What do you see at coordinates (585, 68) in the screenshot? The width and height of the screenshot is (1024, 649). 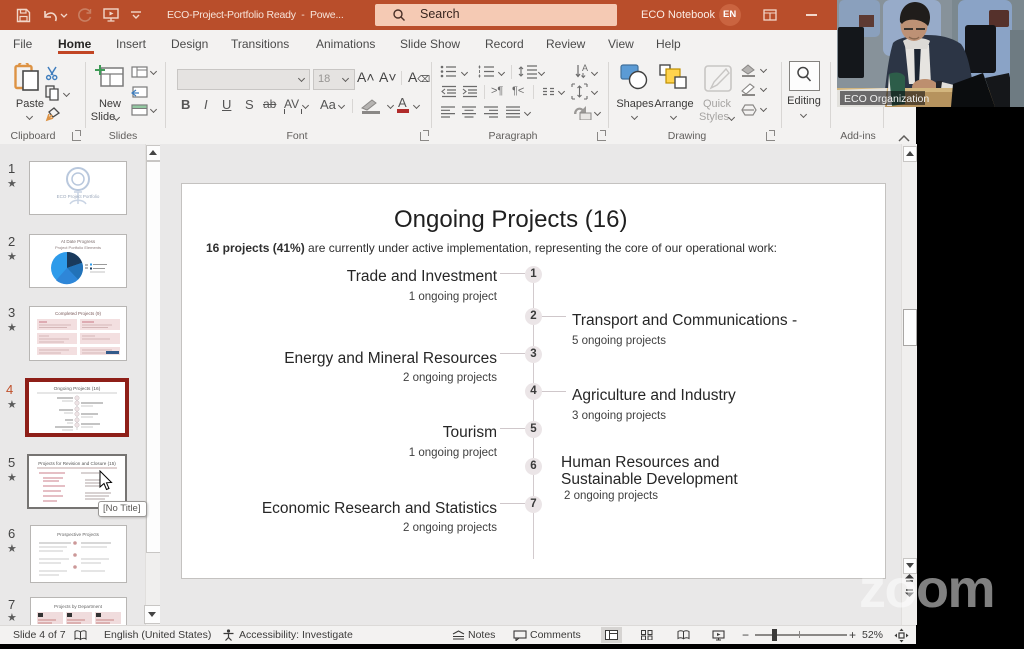 I see `svg-text: A` at bounding box center [585, 68].